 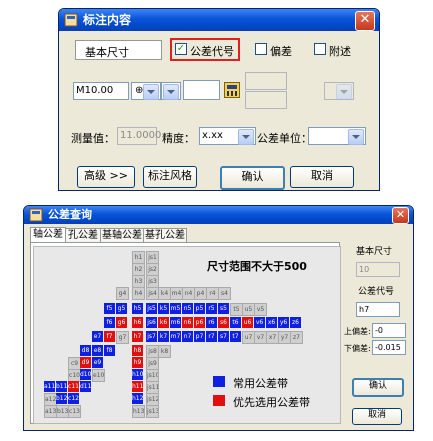 What do you see at coordinates (170, 177) in the screenshot?
I see `dimension-style-button: 标注风格` at bounding box center [170, 177].